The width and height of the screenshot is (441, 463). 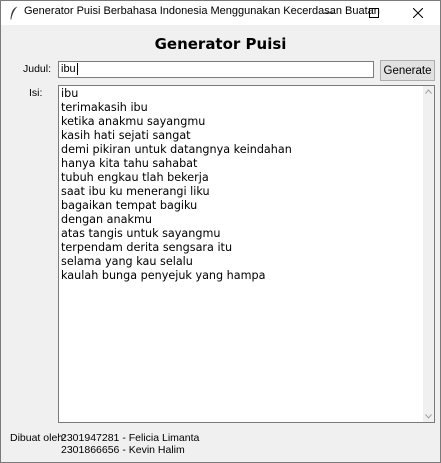 I want to click on minimize-button, so click(x=329, y=13).